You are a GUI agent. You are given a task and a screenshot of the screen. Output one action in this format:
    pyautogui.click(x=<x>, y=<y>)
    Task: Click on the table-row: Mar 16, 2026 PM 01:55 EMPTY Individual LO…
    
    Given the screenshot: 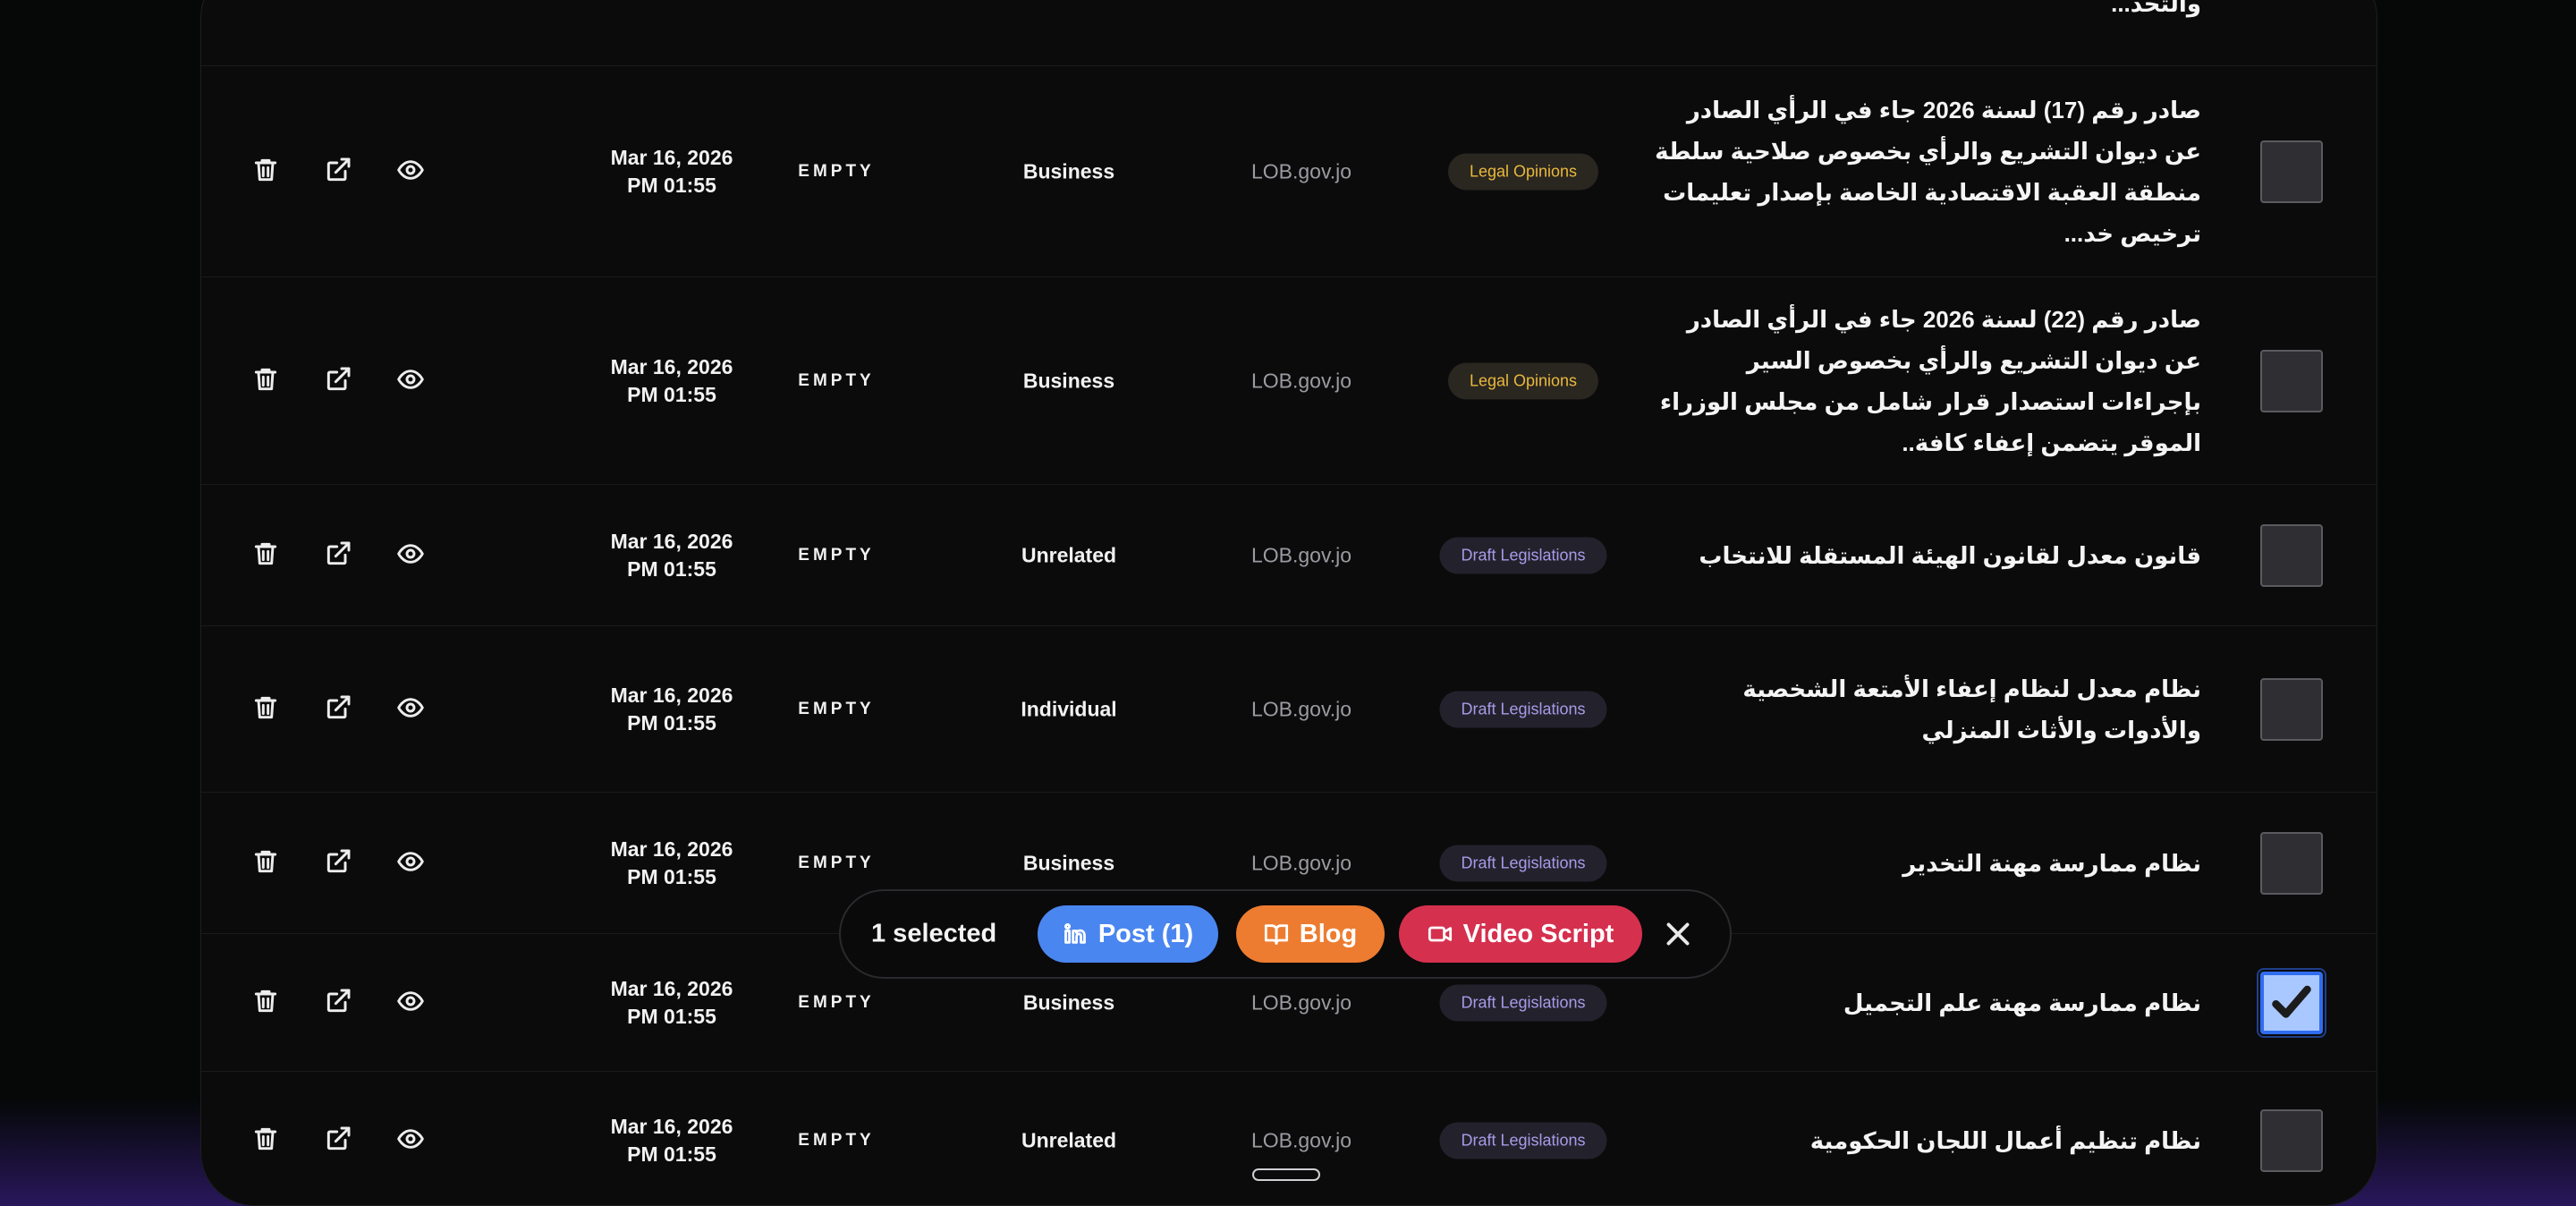 What is the action you would take?
    pyautogui.click(x=1289, y=709)
    